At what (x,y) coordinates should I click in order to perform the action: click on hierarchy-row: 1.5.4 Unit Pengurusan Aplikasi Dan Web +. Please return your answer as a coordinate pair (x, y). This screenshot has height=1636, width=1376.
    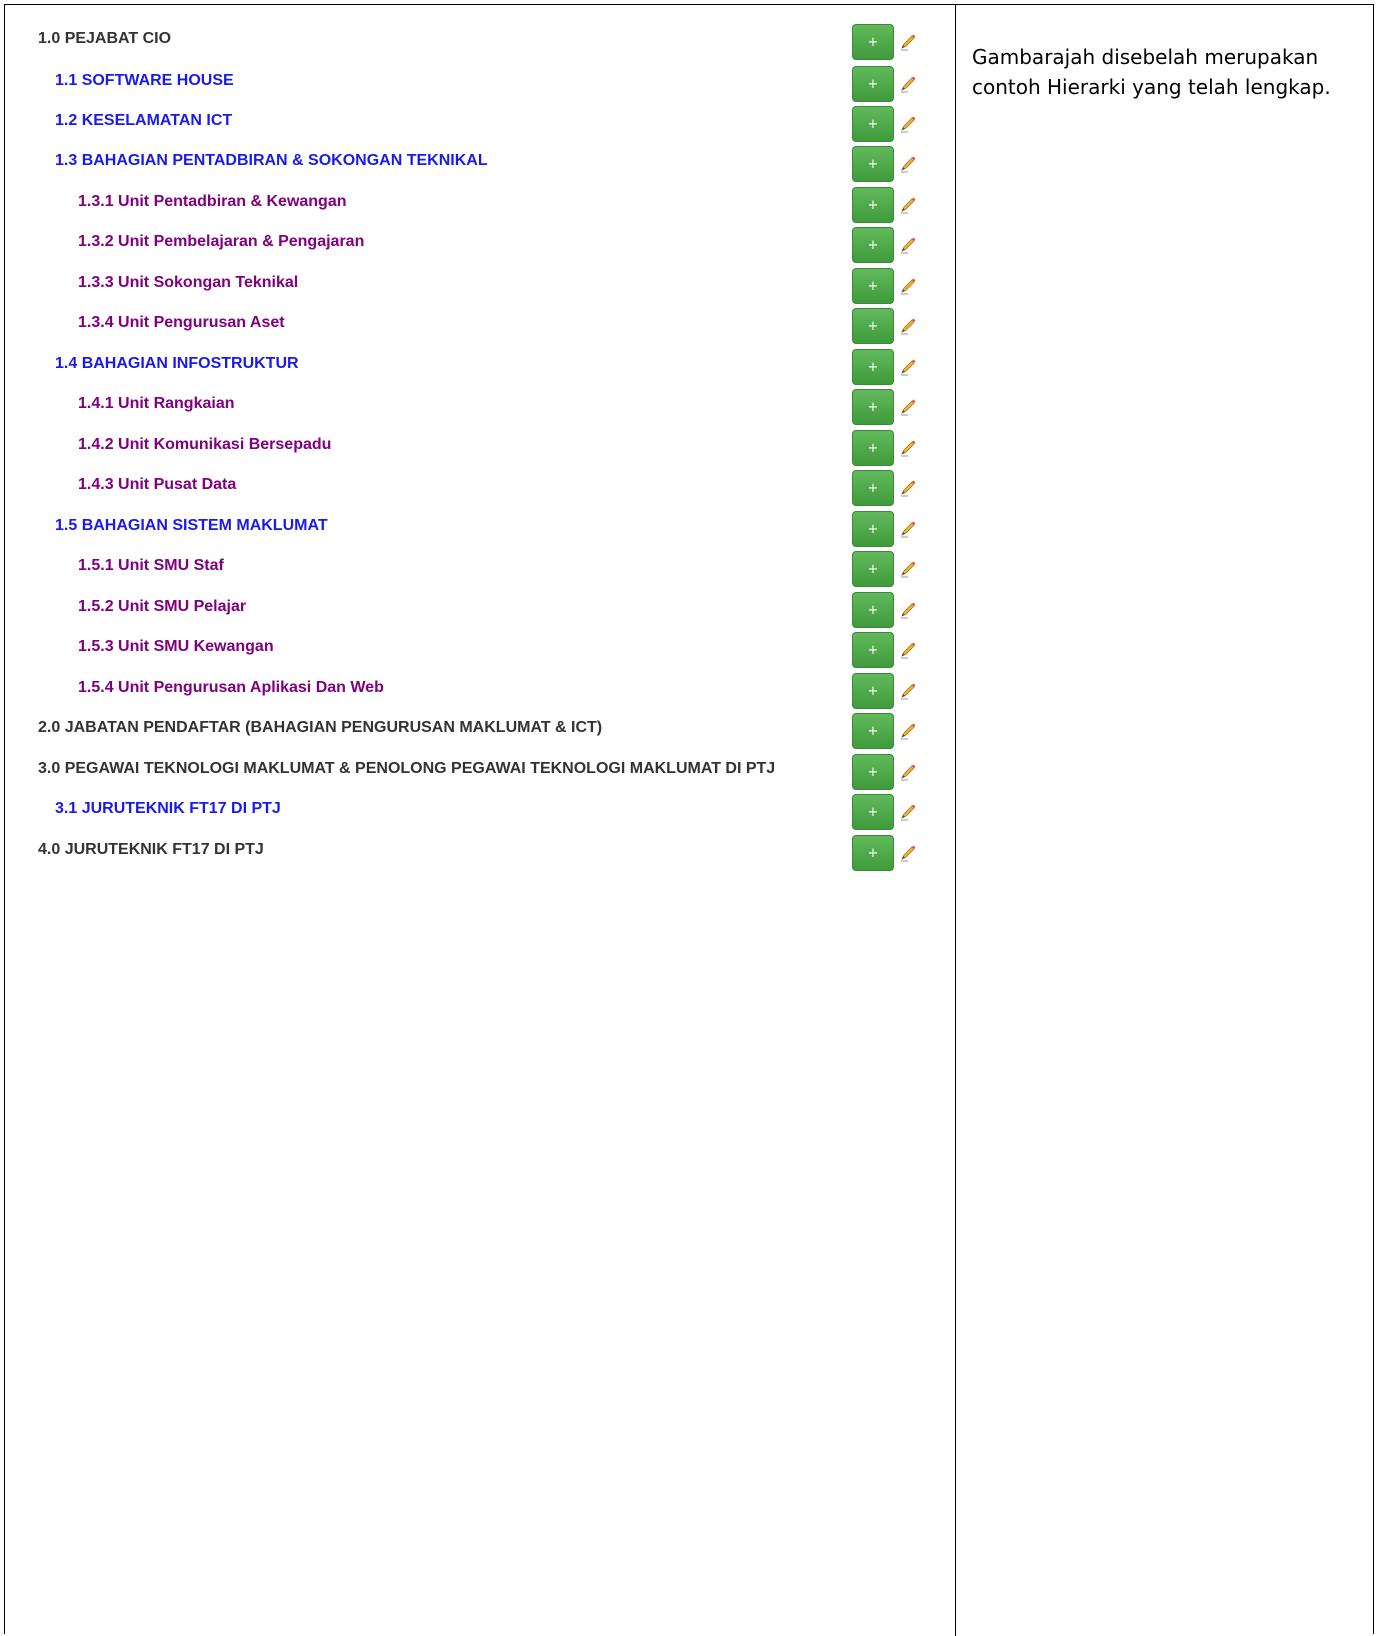
    Looking at the image, I should click on (477, 696).